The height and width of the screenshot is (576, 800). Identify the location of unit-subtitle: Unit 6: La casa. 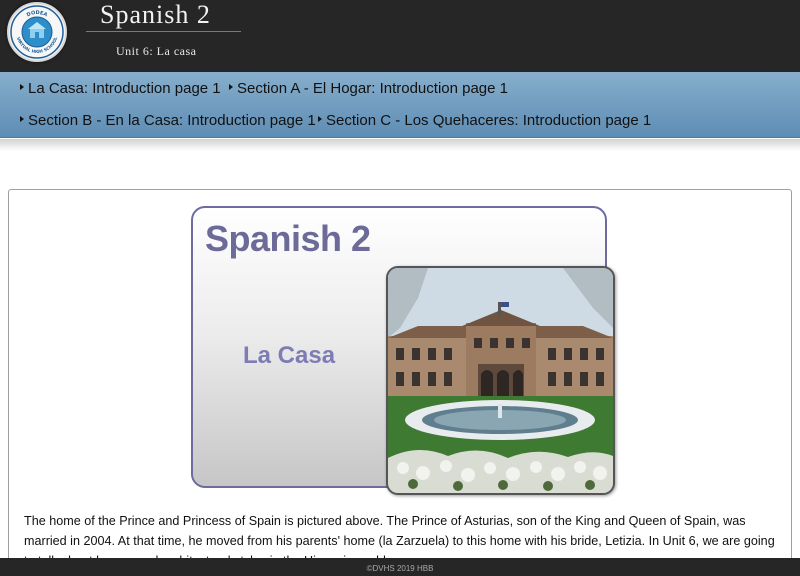
(156, 51).